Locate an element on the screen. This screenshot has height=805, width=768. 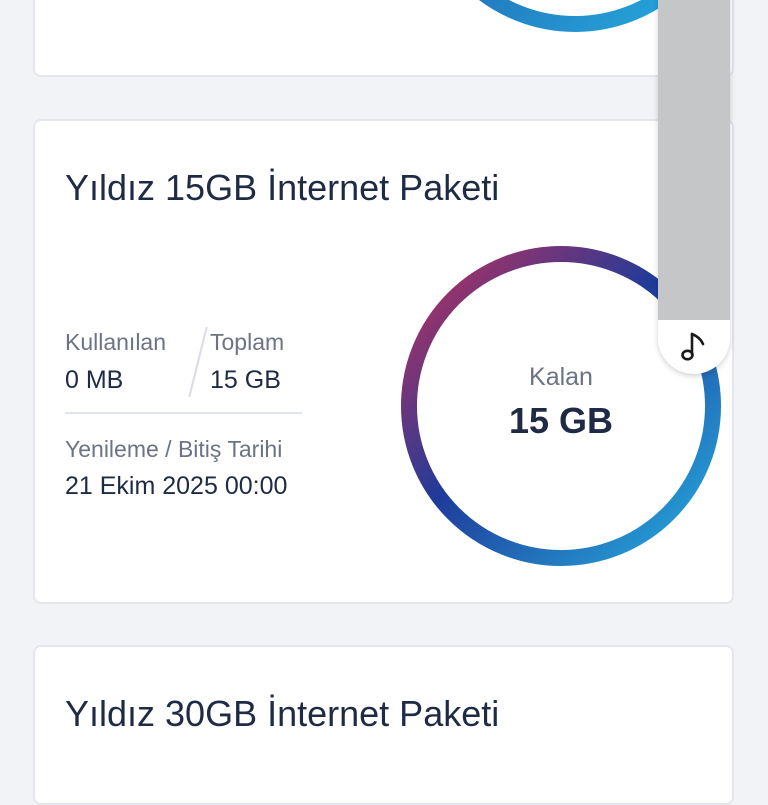
music-button is located at coordinates (694, 347).